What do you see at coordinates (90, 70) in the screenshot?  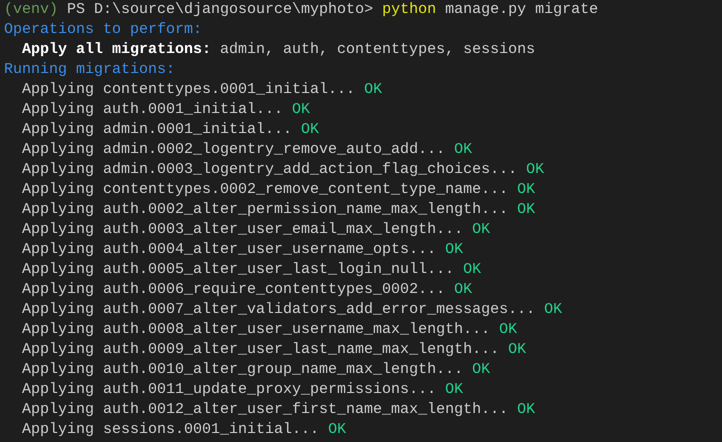 I see `section-heading: Running migrations:` at bounding box center [90, 70].